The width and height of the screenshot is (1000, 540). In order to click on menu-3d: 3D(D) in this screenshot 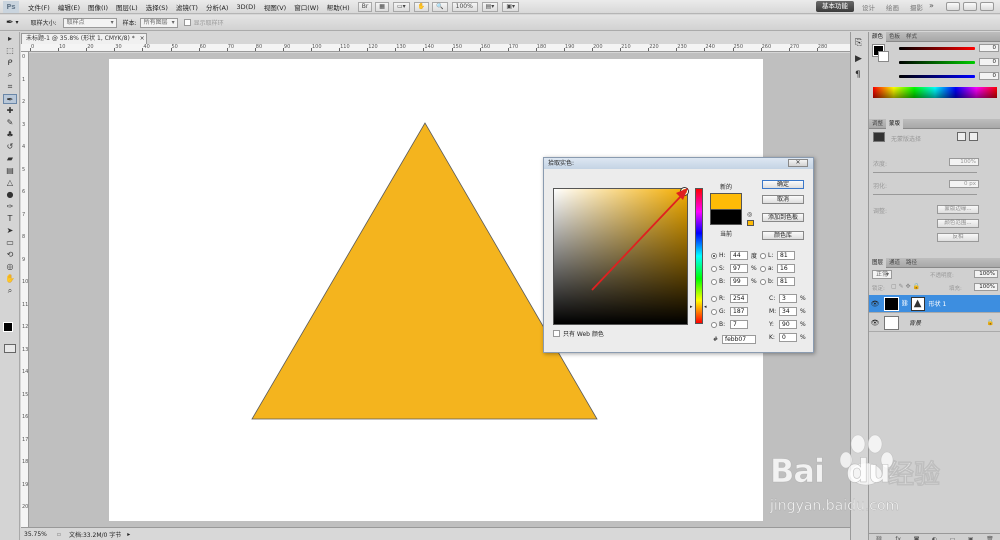, I will do `click(245, 7)`.